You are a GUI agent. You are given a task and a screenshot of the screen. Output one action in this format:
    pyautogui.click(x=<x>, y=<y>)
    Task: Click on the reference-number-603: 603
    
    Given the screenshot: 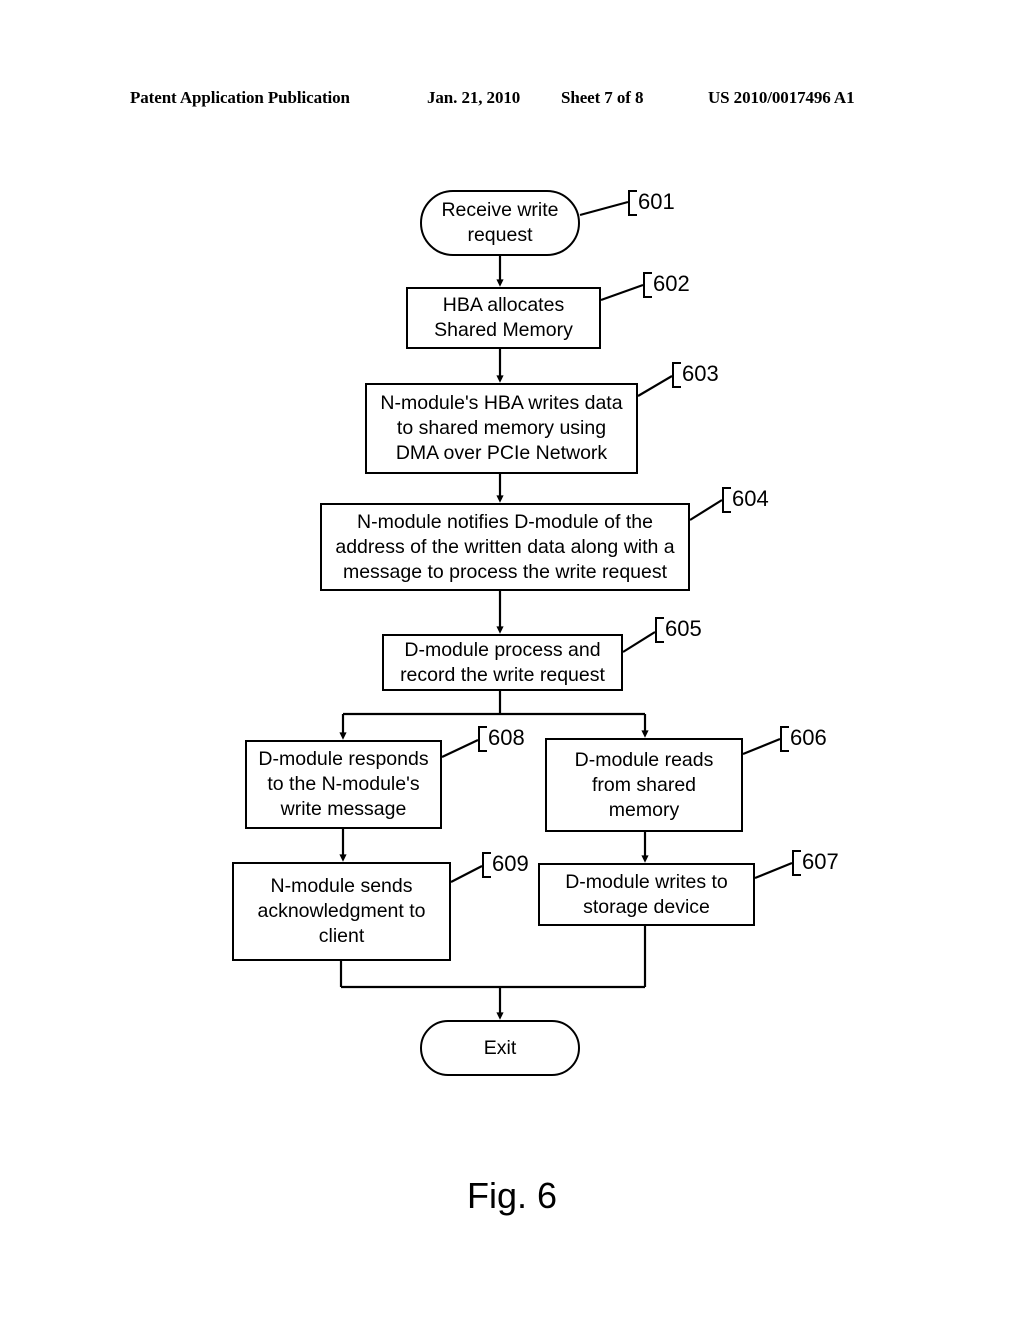 What is the action you would take?
    pyautogui.click(x=695, y=375)
    